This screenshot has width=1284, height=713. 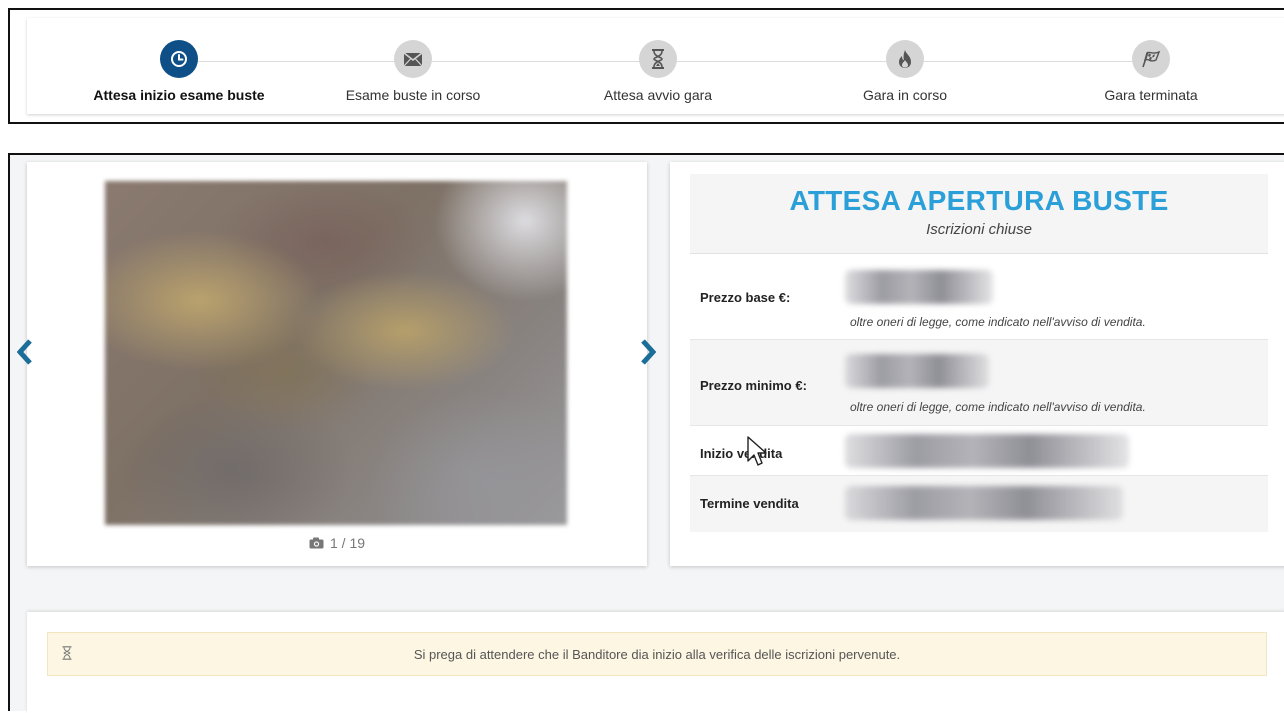 I want to click on step-attesa-avvio-gara: Attesa avvio gara, so click(x=658, y=71).